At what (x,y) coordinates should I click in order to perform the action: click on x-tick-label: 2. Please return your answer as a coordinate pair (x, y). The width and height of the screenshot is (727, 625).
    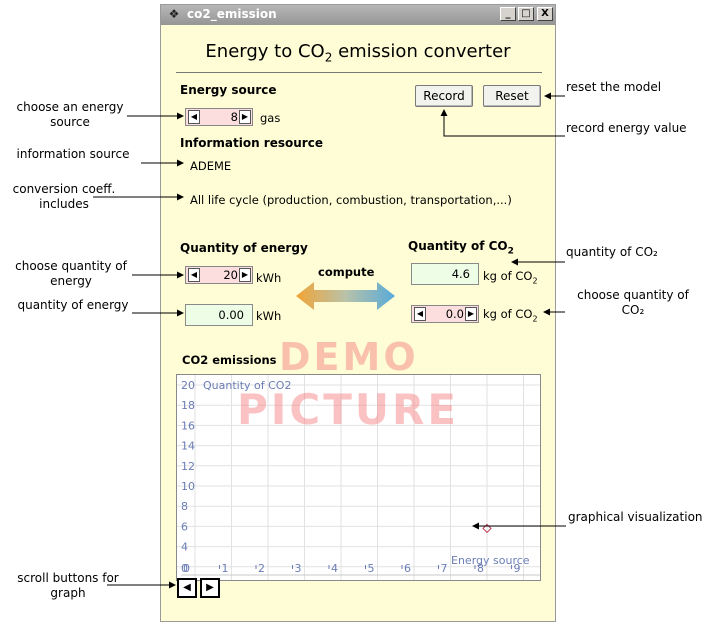
    Looking at the image, I should click on (261, 568).